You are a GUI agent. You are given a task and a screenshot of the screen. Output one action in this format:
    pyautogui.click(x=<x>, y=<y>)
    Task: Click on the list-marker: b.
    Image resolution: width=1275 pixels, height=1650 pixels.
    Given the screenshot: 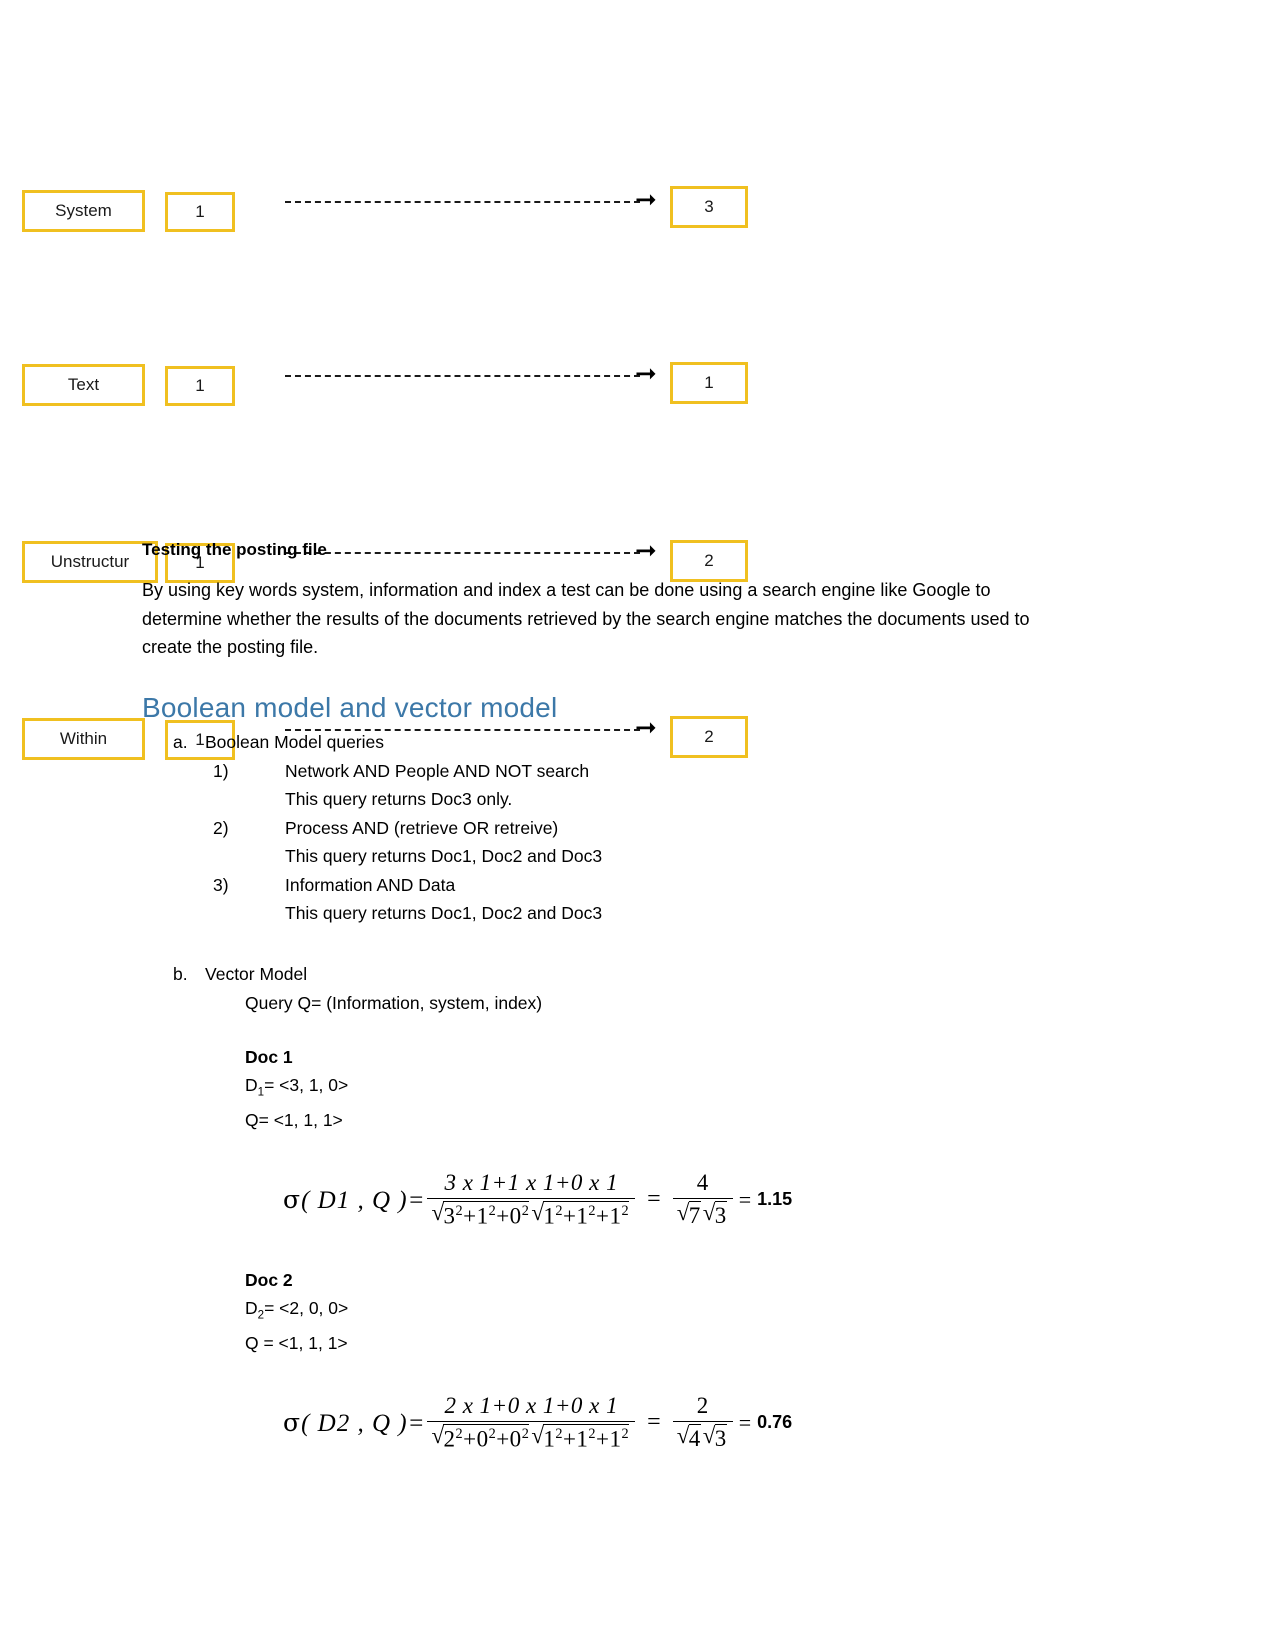 What is the action you would take?
    pyautogui.click(x=180, y=973)
    